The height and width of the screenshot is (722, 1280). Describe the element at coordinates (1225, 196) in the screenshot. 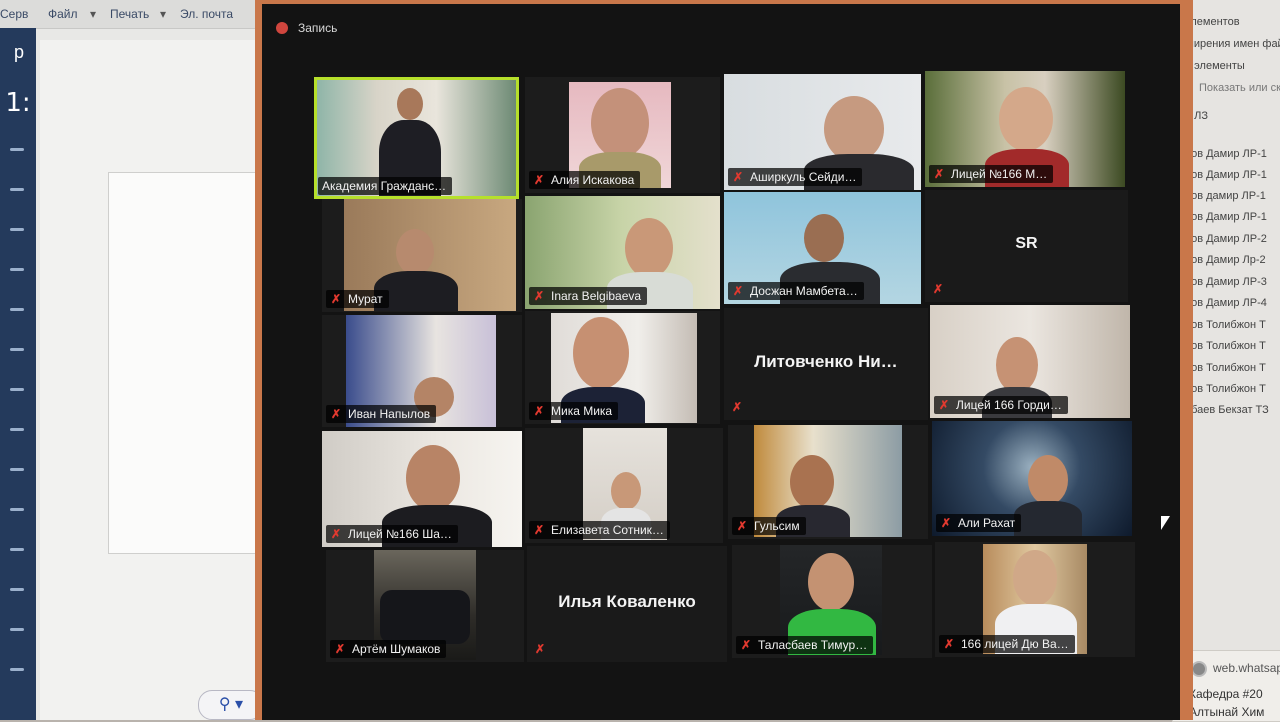

I see `list-item: нов дамир ЛР-1` at that location.